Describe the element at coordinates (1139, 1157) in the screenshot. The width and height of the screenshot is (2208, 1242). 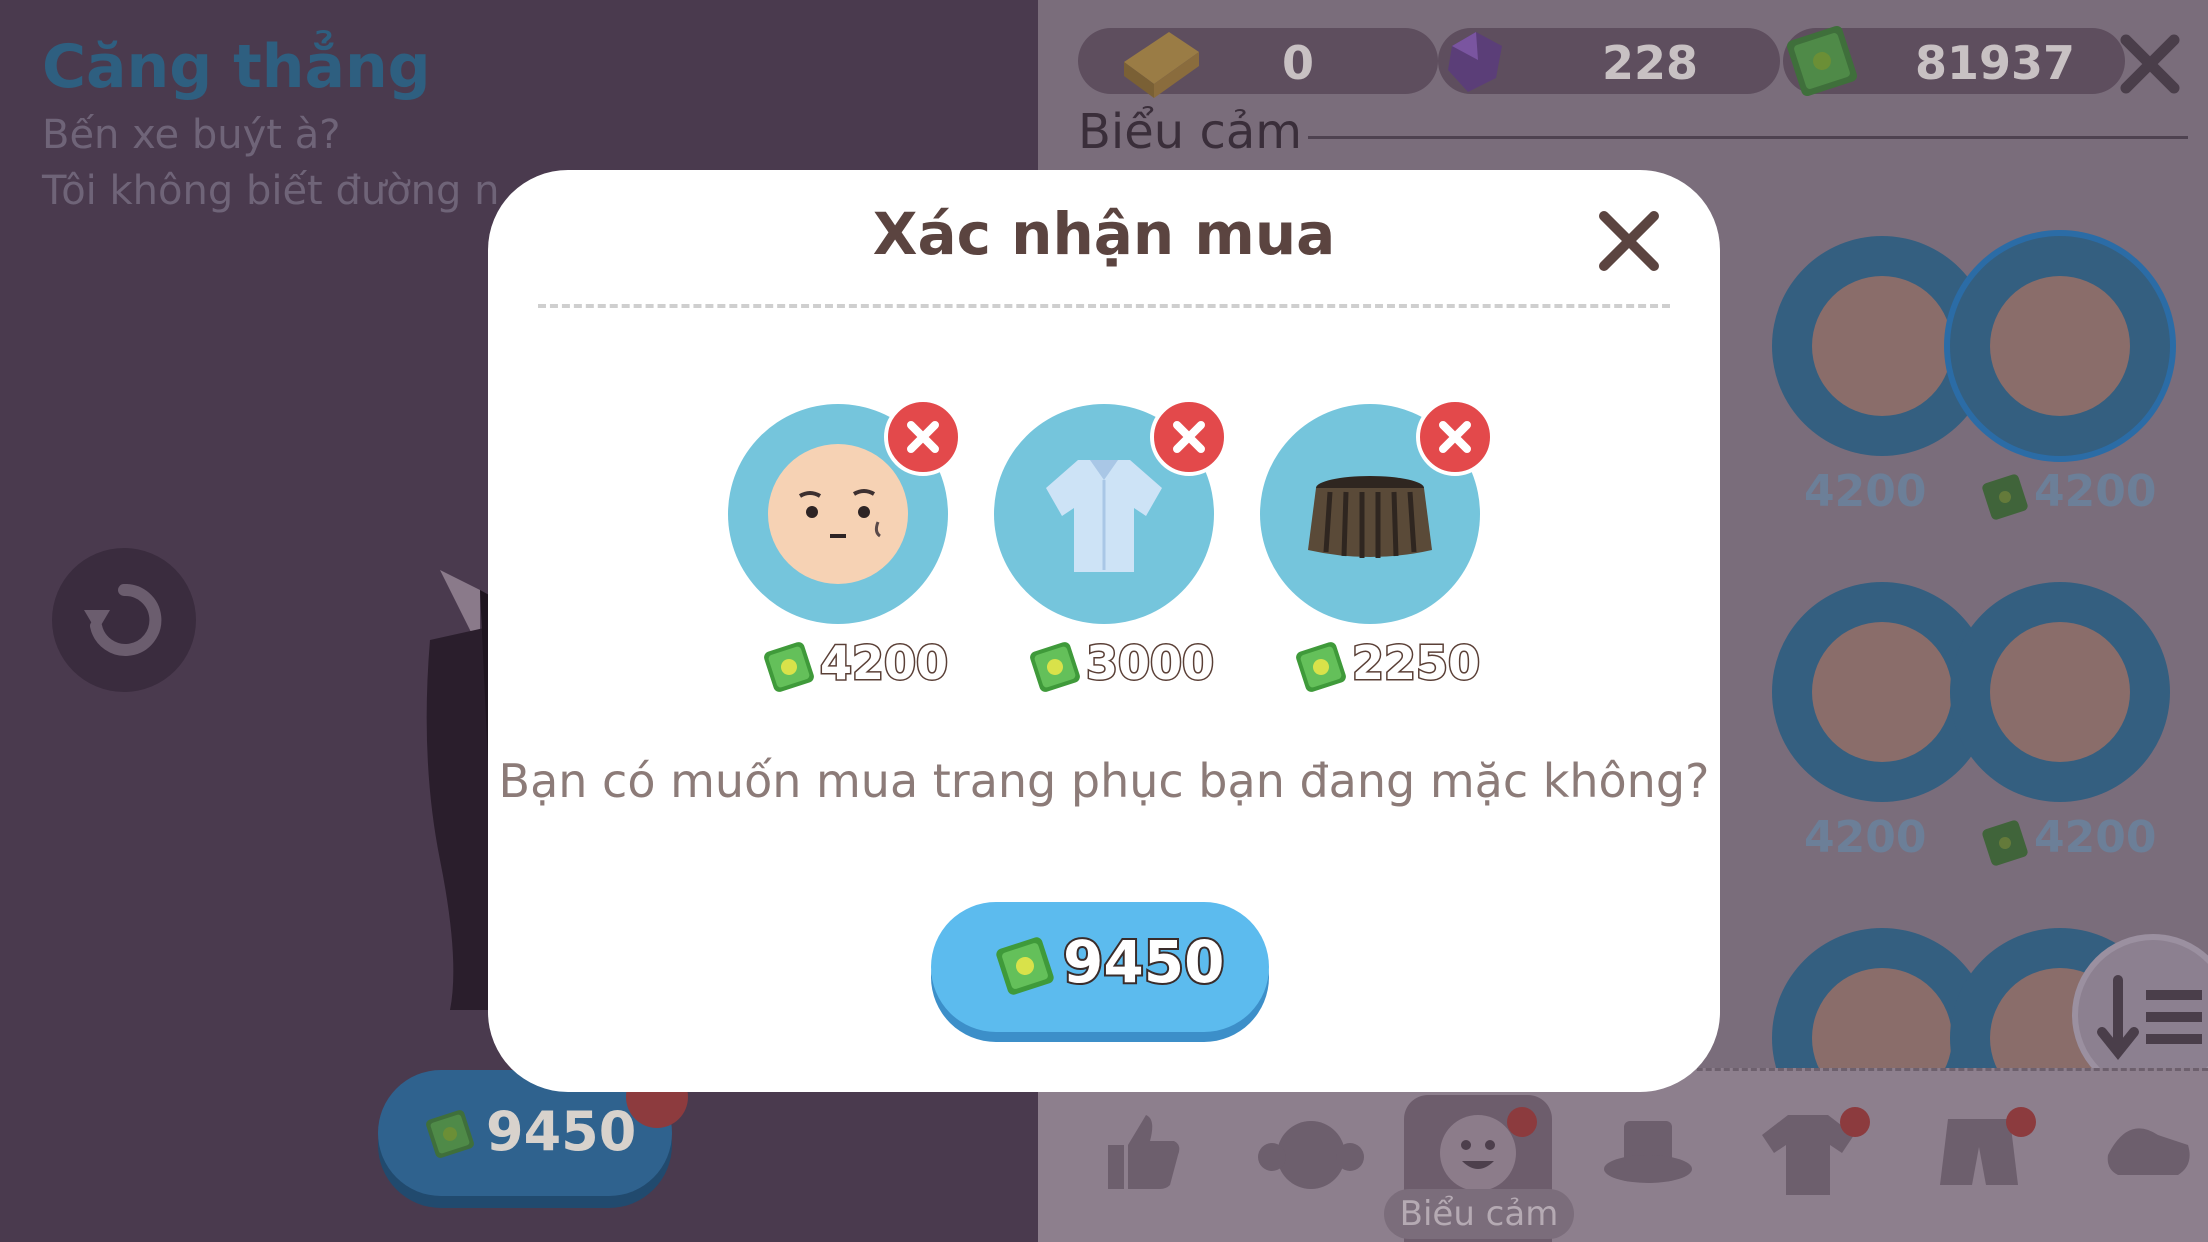
I see `thumbs-up-icon` at that location.